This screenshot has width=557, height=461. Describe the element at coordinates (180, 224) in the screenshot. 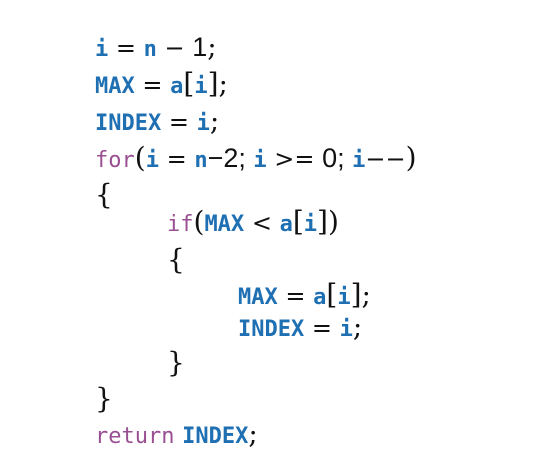

I see `code-token-kw: if` at that location.